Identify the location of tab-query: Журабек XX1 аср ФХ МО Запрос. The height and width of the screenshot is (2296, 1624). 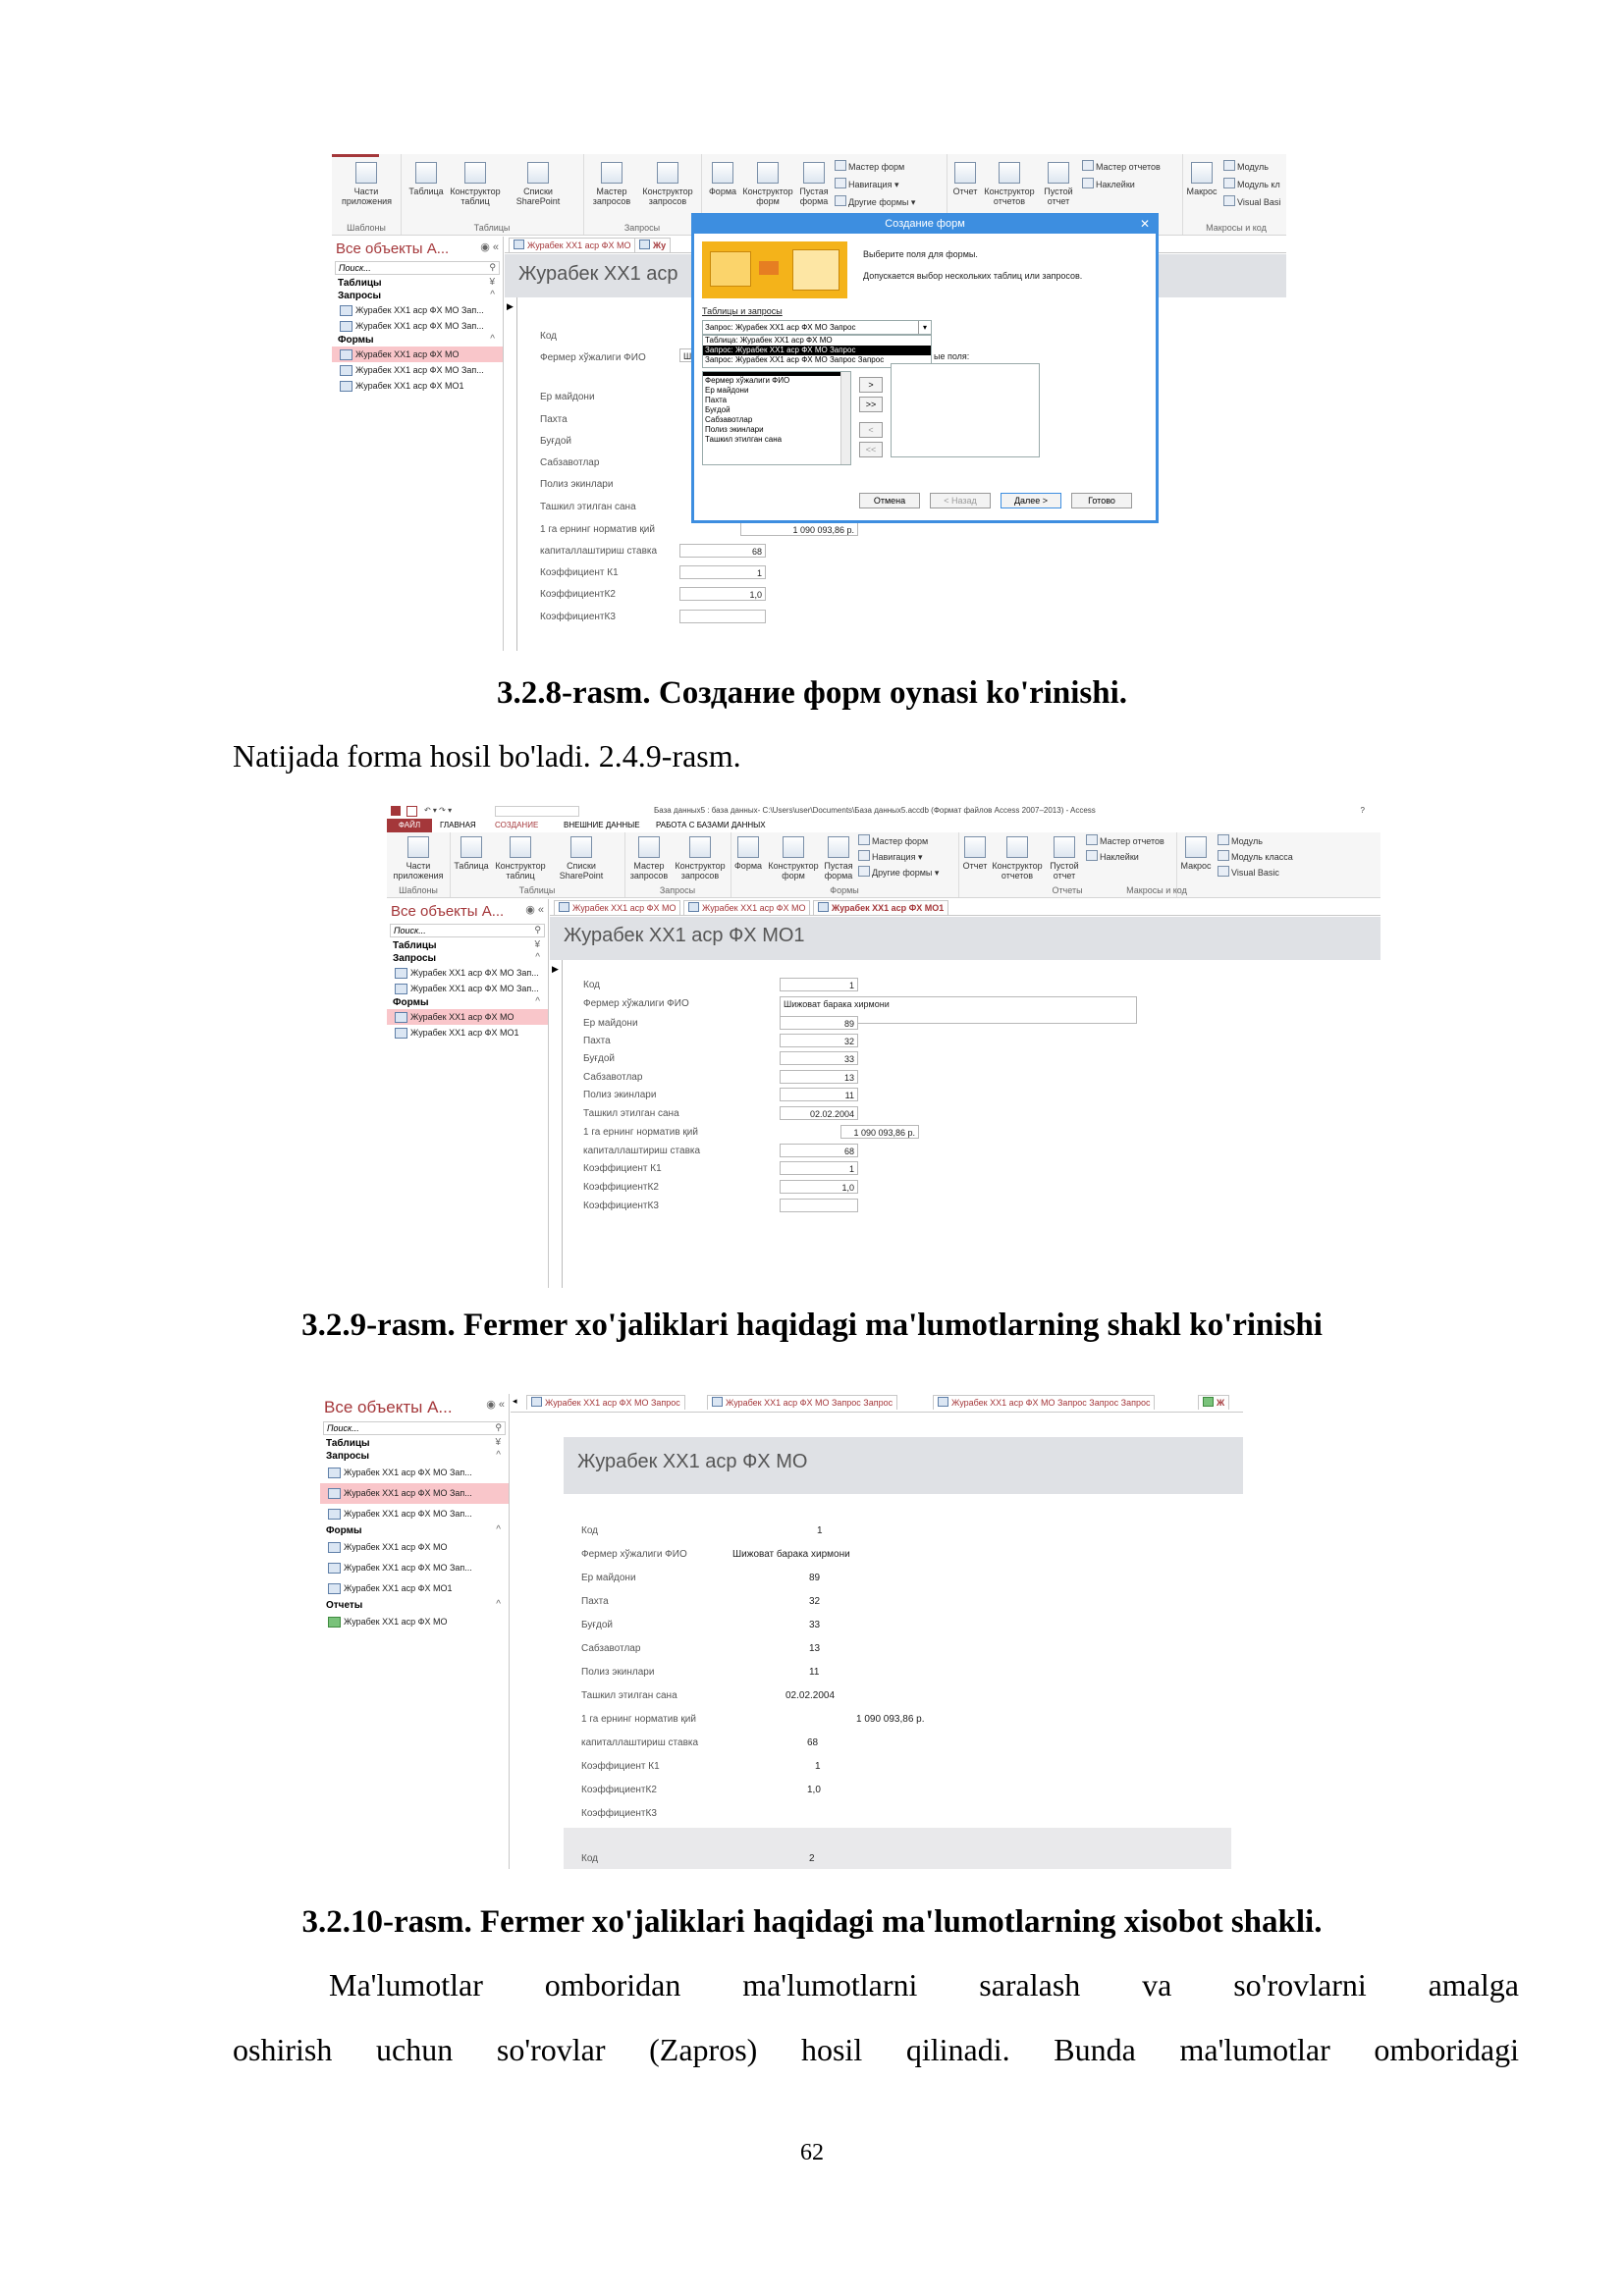
(605, 1402).